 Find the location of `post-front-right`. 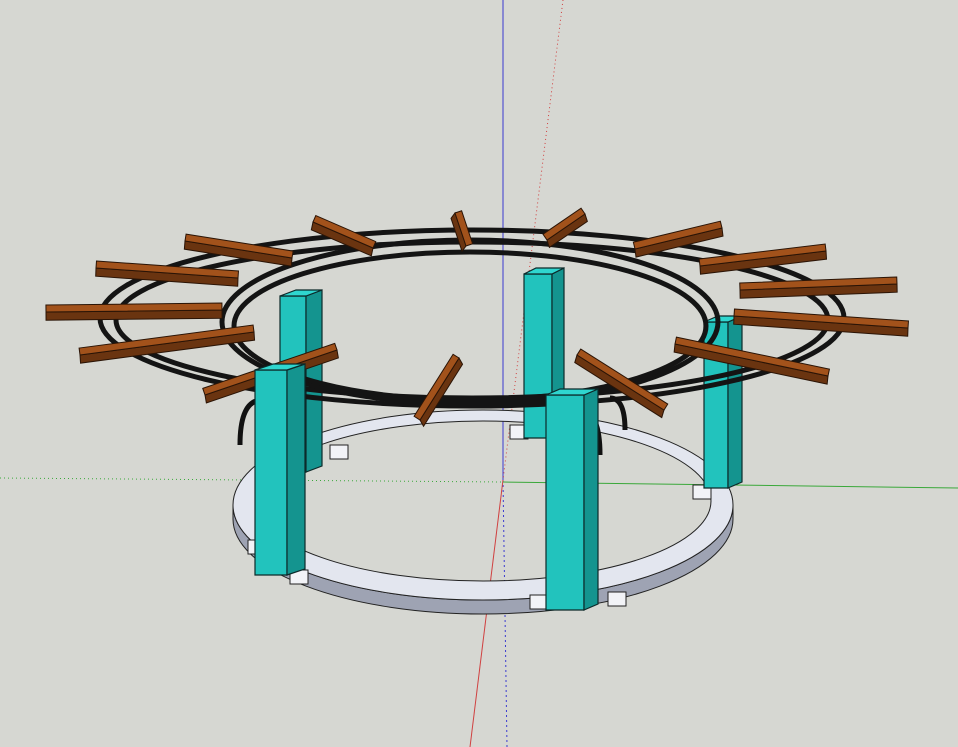

post-front-right is located at coordinates (572, 499).